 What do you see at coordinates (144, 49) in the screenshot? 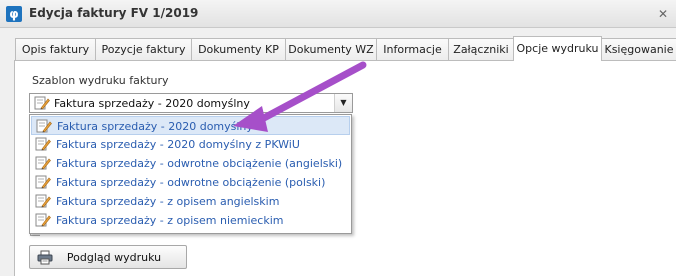
I see `tab-pozycje-faktury: Pozycje faktury` at bounding box center [144, 49].